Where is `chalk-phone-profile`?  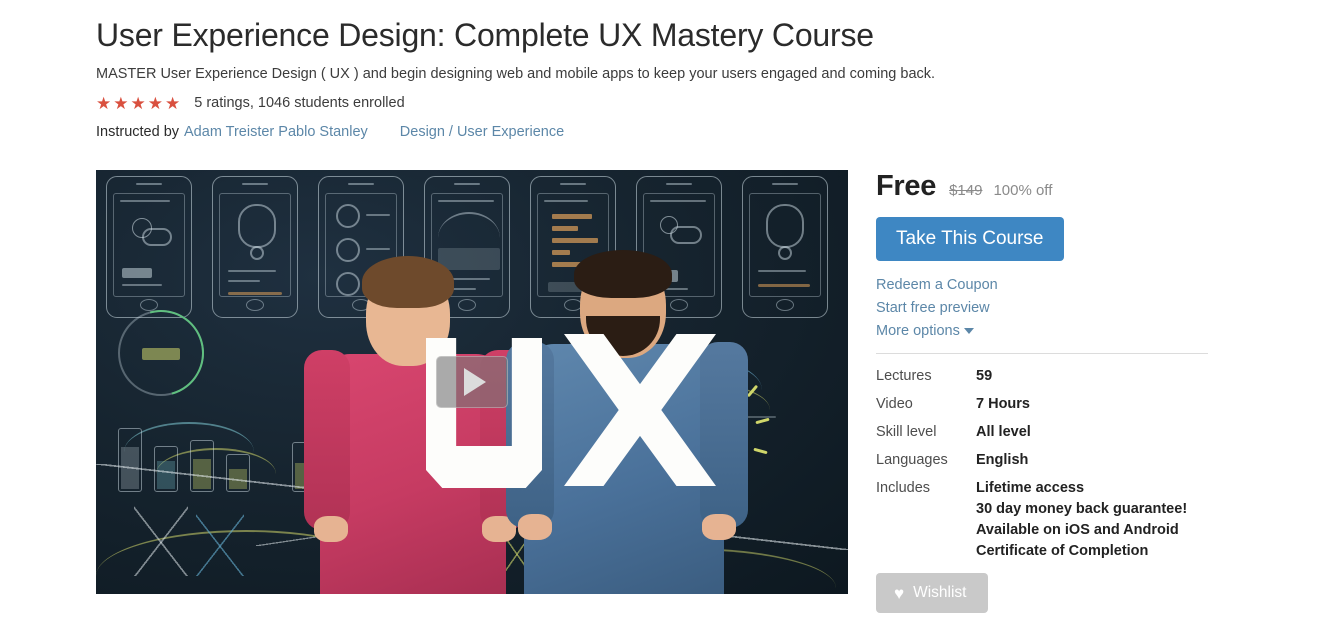 chalk-phone-profile is located at coordinates (255, 247).